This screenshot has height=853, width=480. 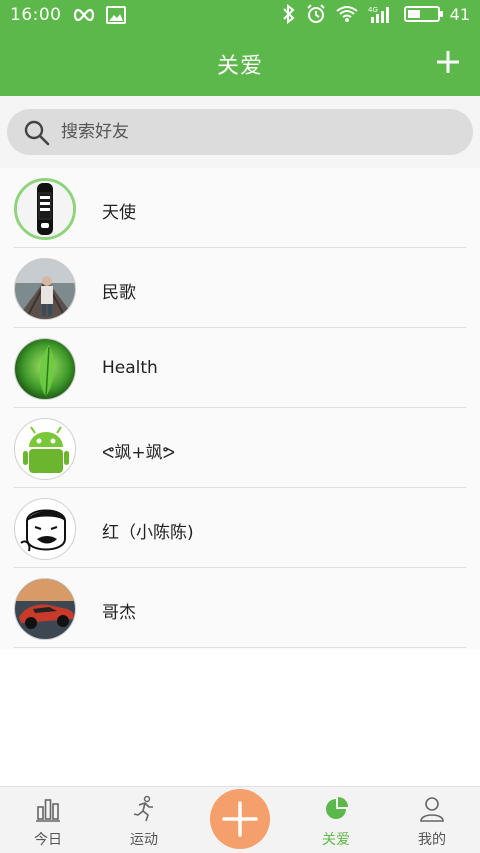 What do you see at coordinates (423, 14) in the screenshot?
I see `battery-icon` at bounding box center [423, 14].